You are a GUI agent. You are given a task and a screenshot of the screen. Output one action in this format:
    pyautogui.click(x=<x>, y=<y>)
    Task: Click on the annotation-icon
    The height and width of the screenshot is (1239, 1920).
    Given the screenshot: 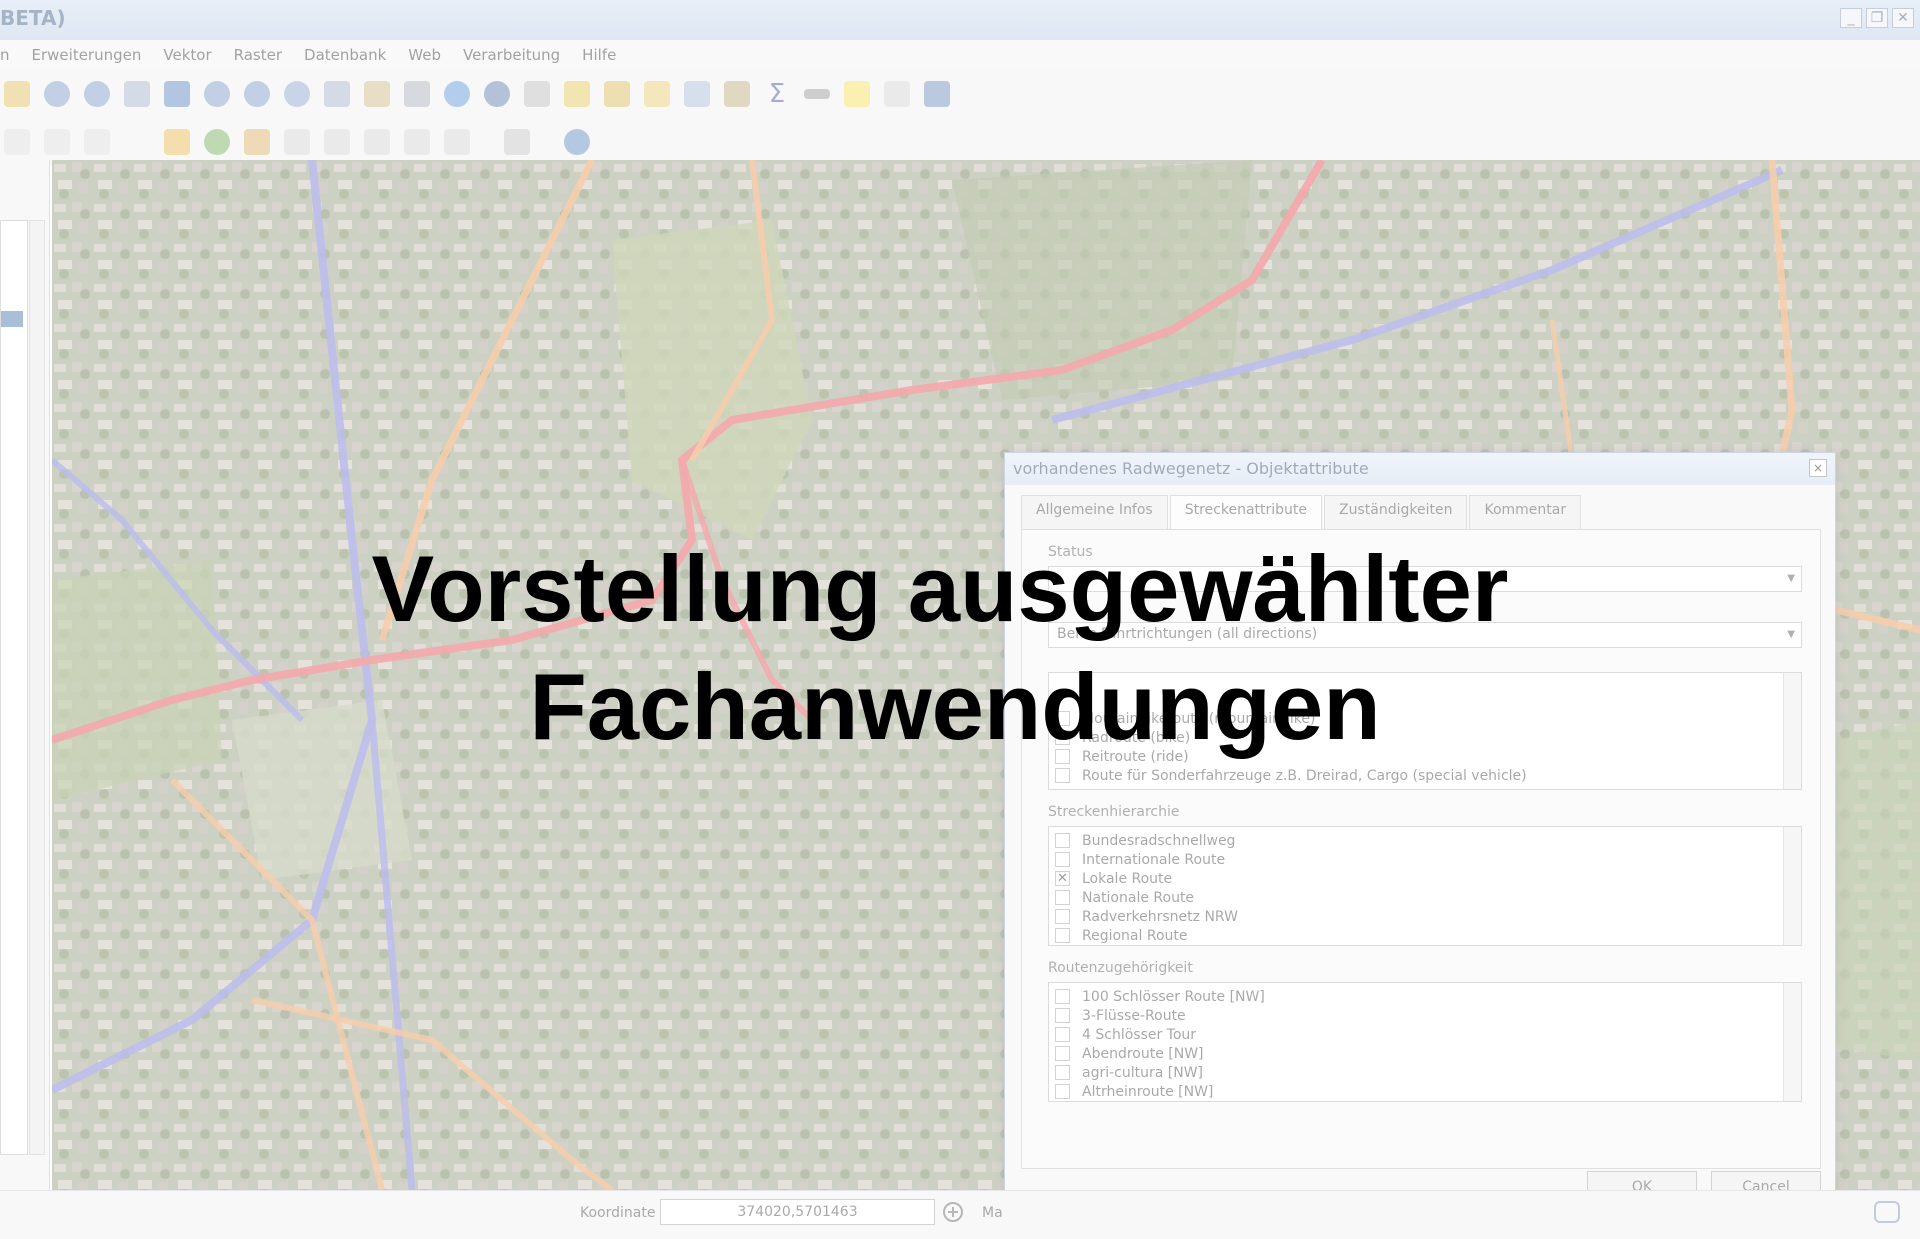 What is the action you would take?
    pyautogui.click(x=857, y=94)
    